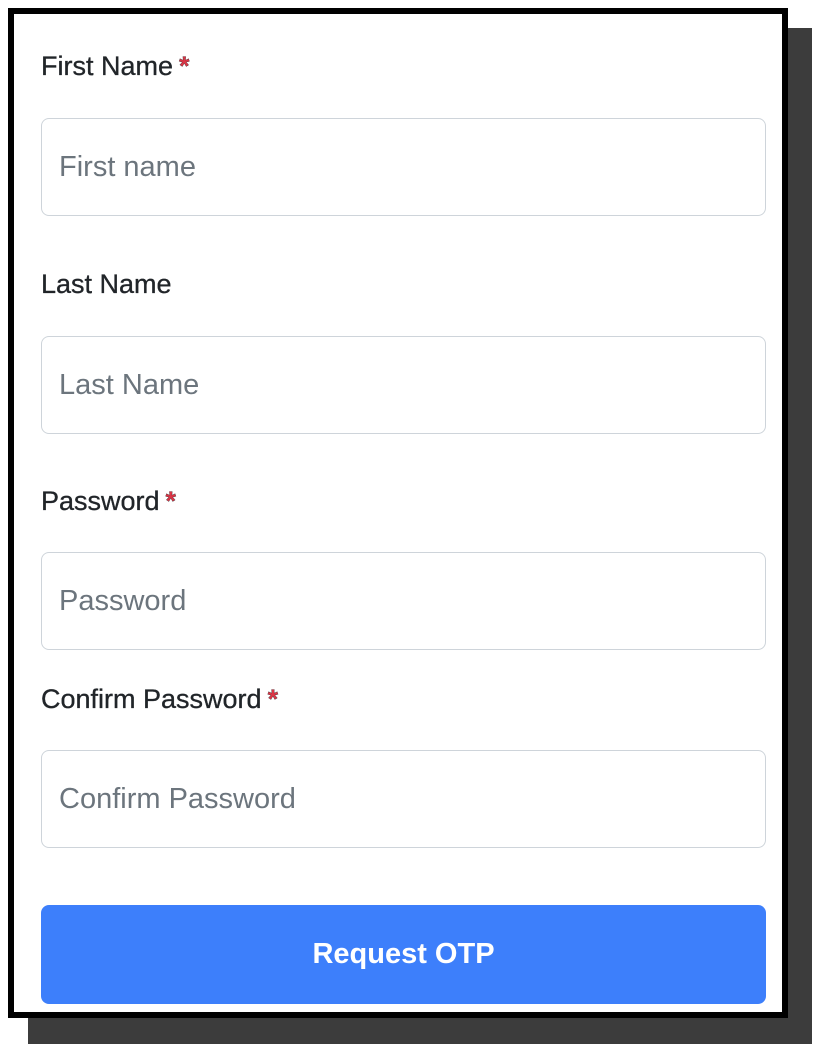  Describe the element at coordinates (107, 66) in the screenshot. I see `first-name-label-text: First Name` at that location.